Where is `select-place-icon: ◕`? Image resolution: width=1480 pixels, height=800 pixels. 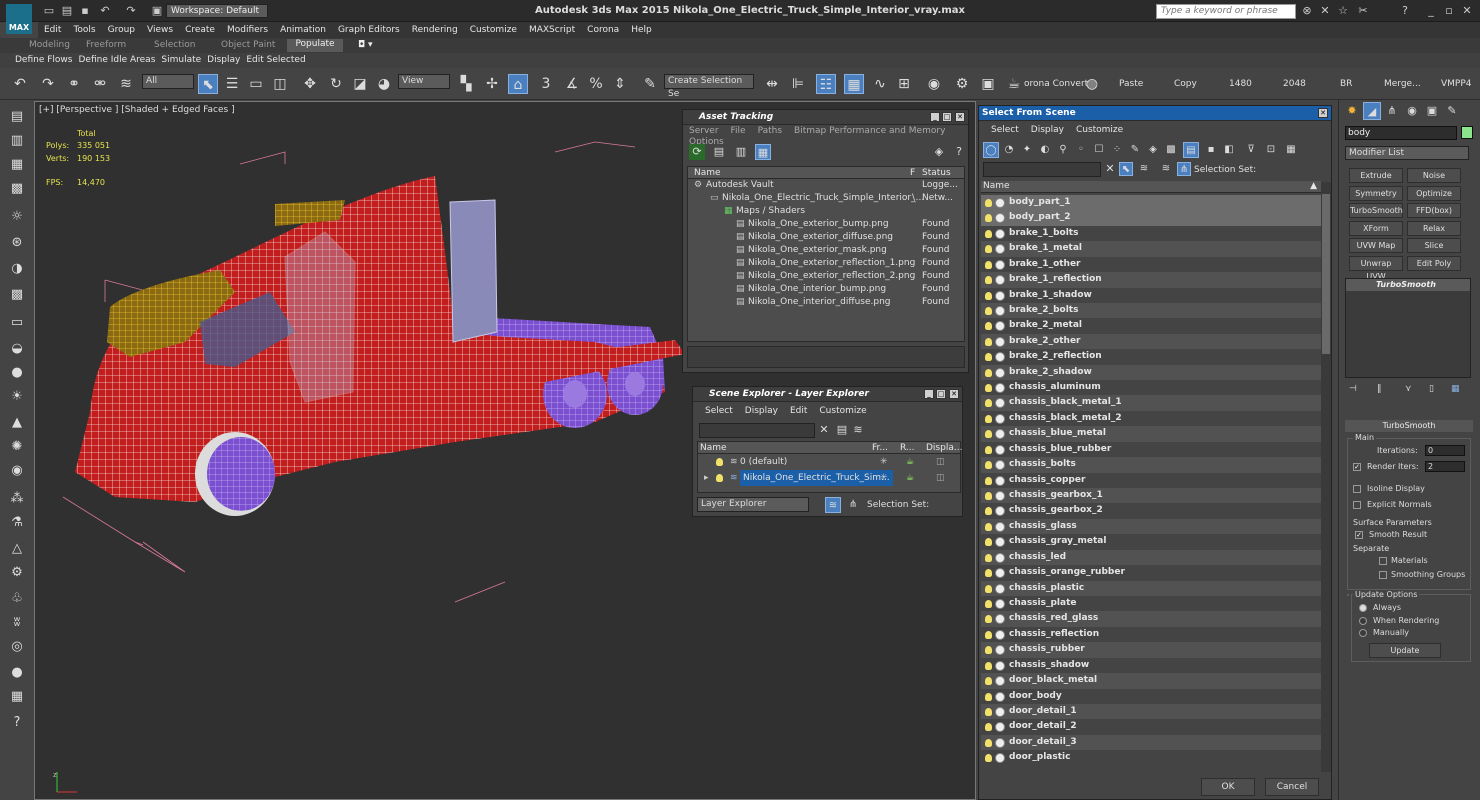 select-place-icon: ◕ is located at coordinates (384, 84).